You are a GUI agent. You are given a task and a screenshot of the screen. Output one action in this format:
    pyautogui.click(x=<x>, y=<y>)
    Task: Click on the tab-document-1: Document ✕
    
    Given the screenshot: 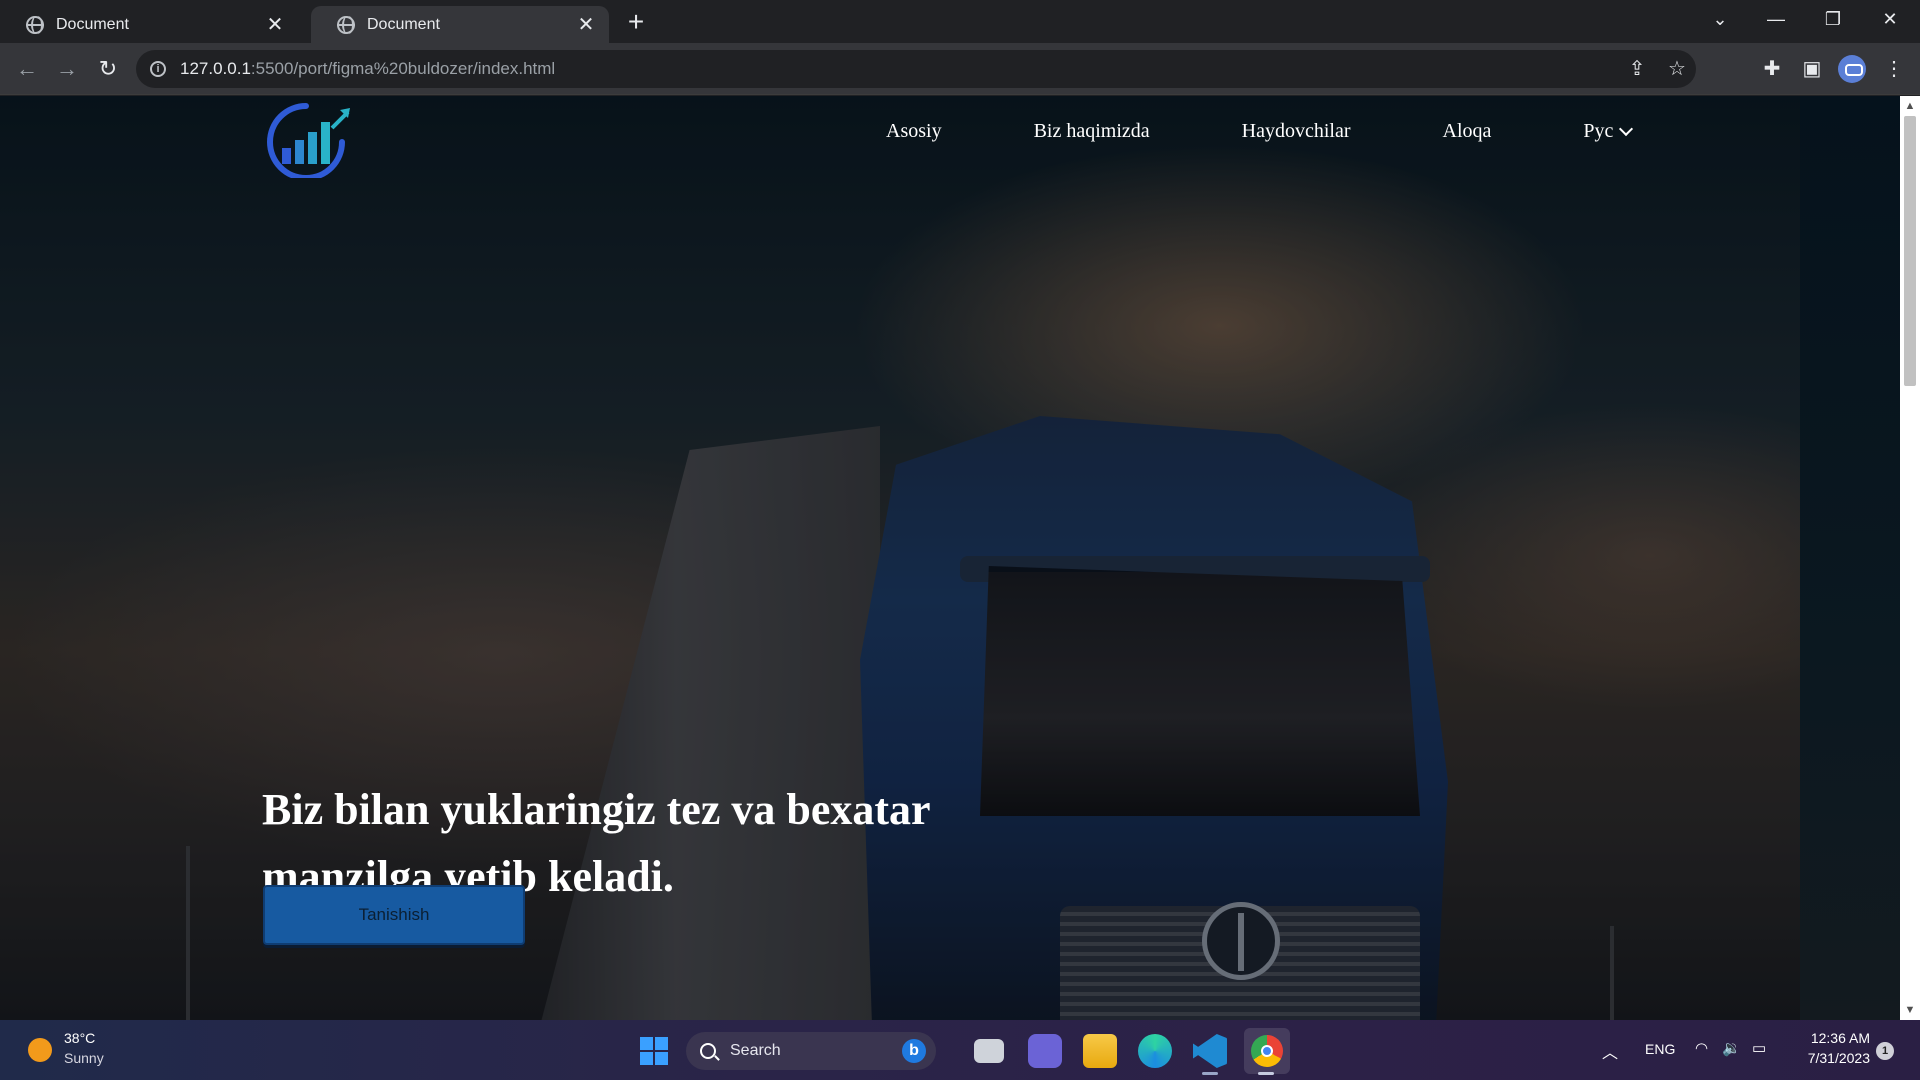 What is the action you would take?
    pyautogui.click(x=149, y=24)
    